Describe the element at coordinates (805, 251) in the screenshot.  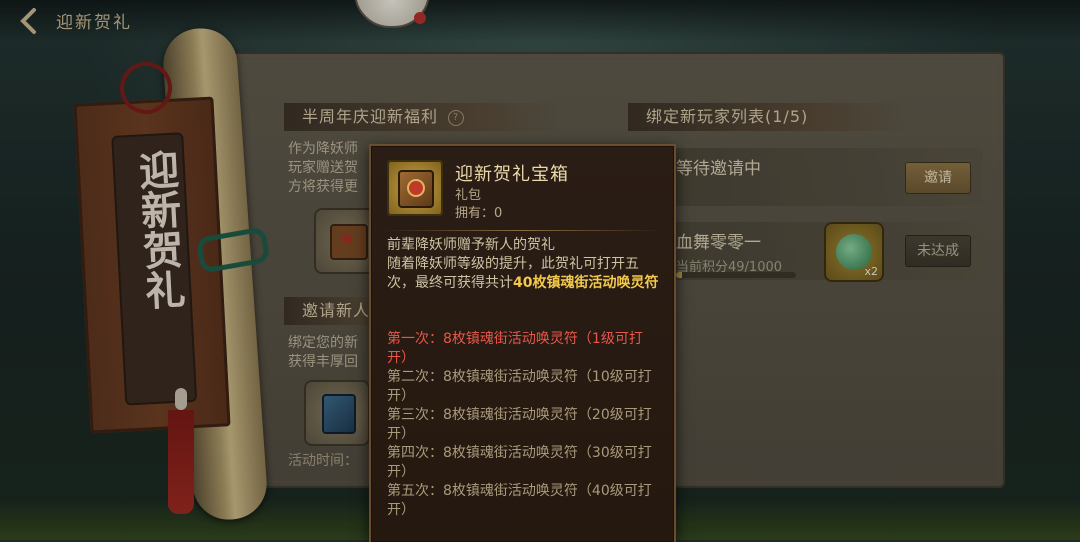
I see `list-item: 血舞零零一 当前积分49/1000 x2 未达成` at that location.